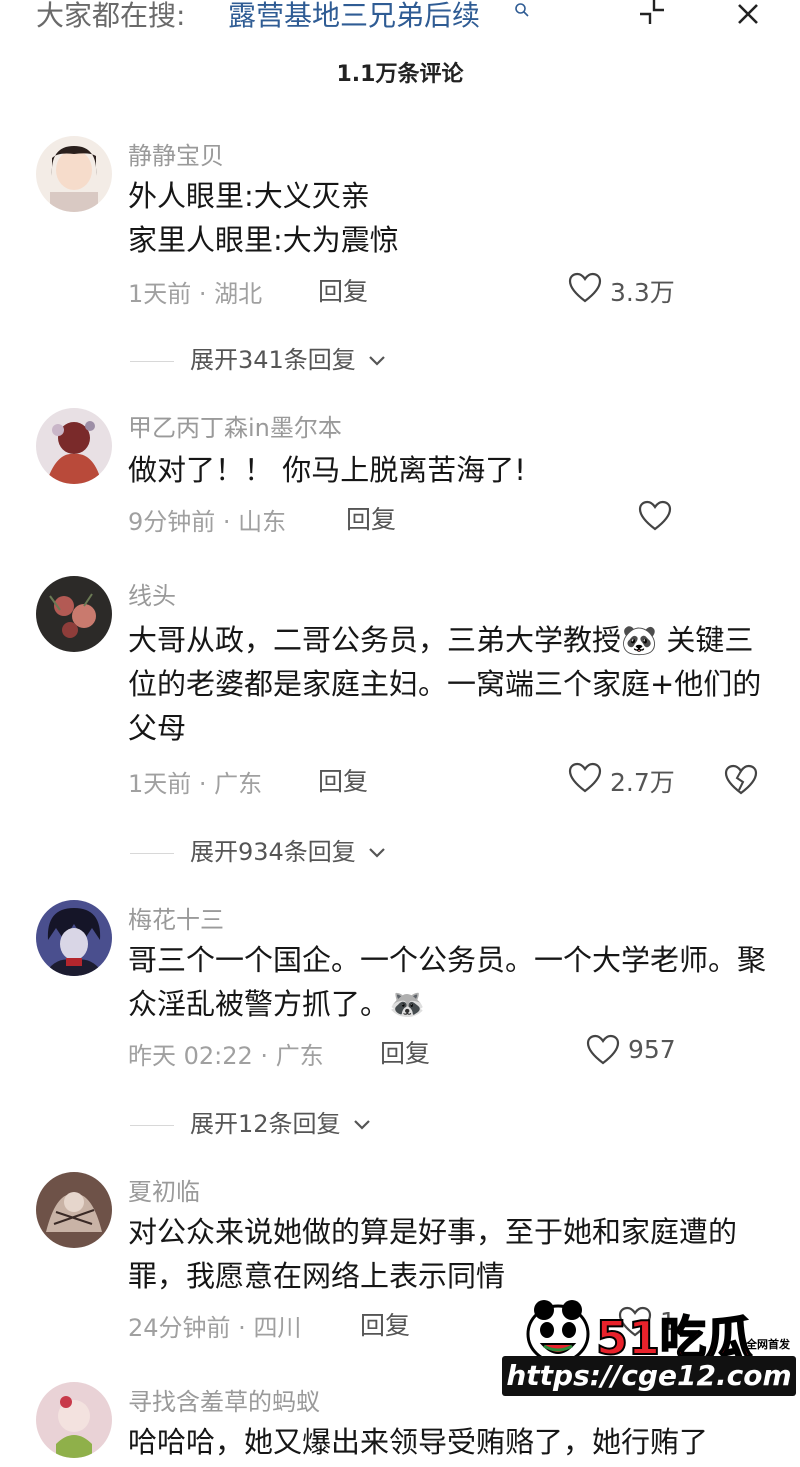 Image resolution: width=800 pixels, height=1467 pixels. What do you see at coordinates (195, 294) in the screenshot?
I see `comment-meta: 1天前 · 湖北` at bounding box center [195, 294].